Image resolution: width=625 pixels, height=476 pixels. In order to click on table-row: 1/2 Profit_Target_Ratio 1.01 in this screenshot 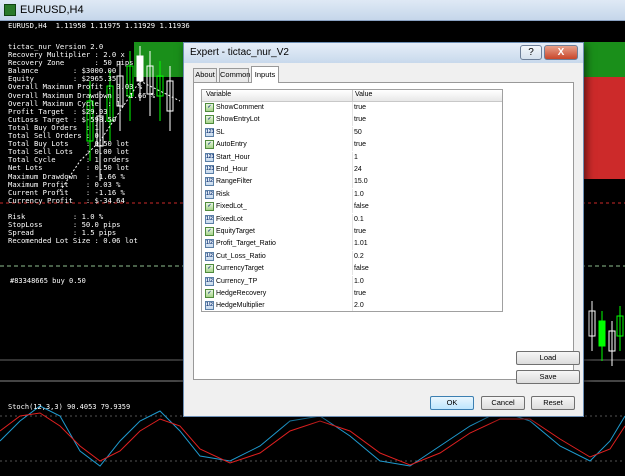, I will do `click(352, 244)`.